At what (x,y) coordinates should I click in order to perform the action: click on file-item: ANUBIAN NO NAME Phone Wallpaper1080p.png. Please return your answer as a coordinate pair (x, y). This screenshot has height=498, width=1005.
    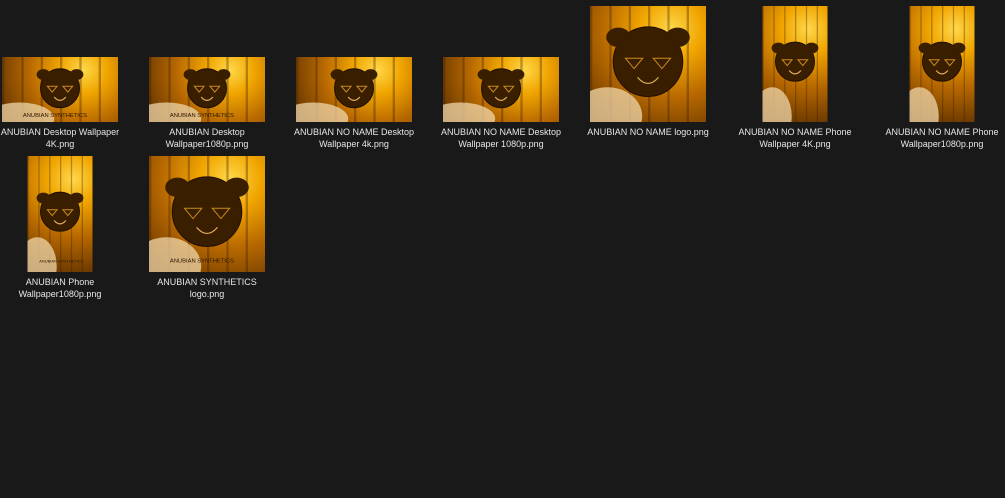
    Looking at the image, I should click on (938, 77).